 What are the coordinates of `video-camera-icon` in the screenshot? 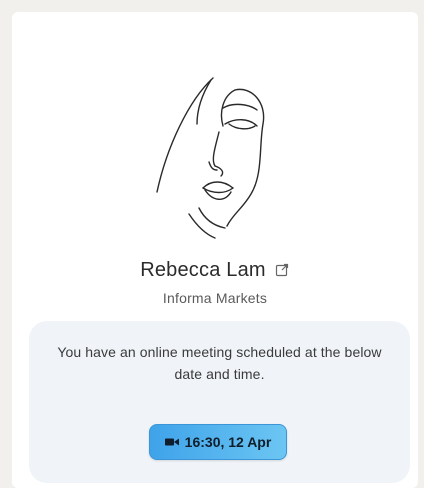 It's located at (171, 442).